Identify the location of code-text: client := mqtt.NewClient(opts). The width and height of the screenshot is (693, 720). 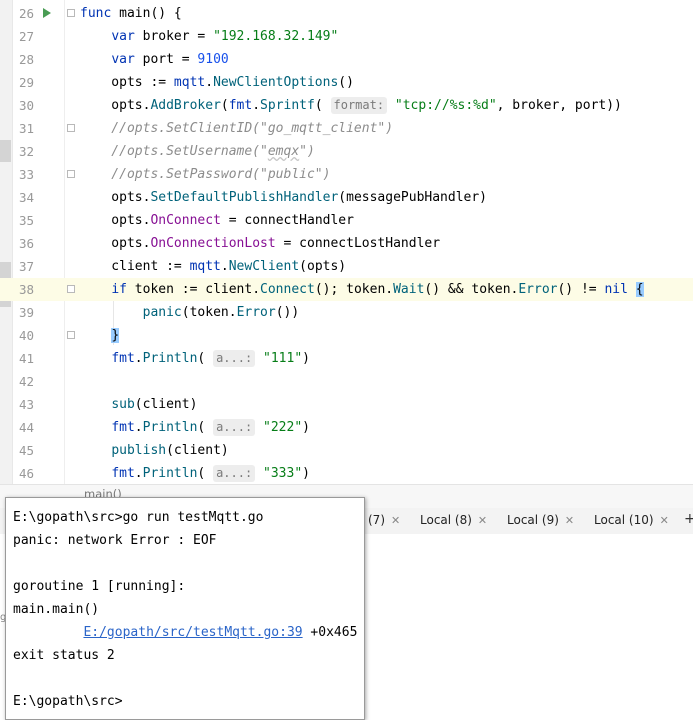
(213, 266).